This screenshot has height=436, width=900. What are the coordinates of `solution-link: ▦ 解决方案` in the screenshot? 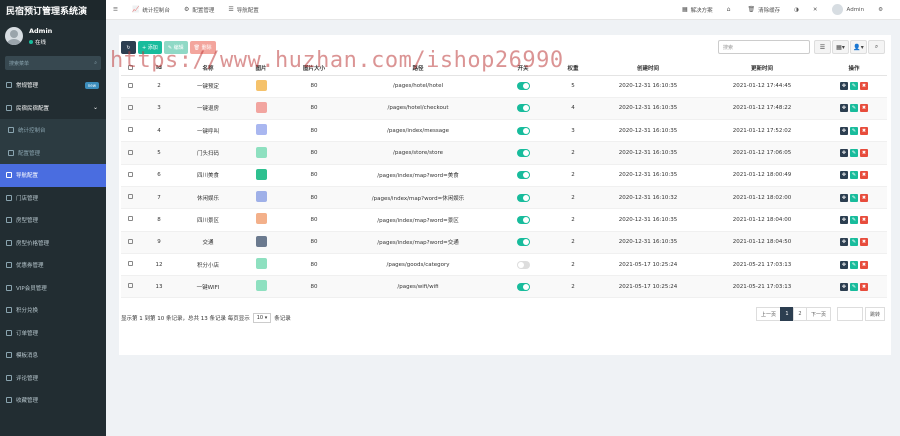 It's located at (697, 10).